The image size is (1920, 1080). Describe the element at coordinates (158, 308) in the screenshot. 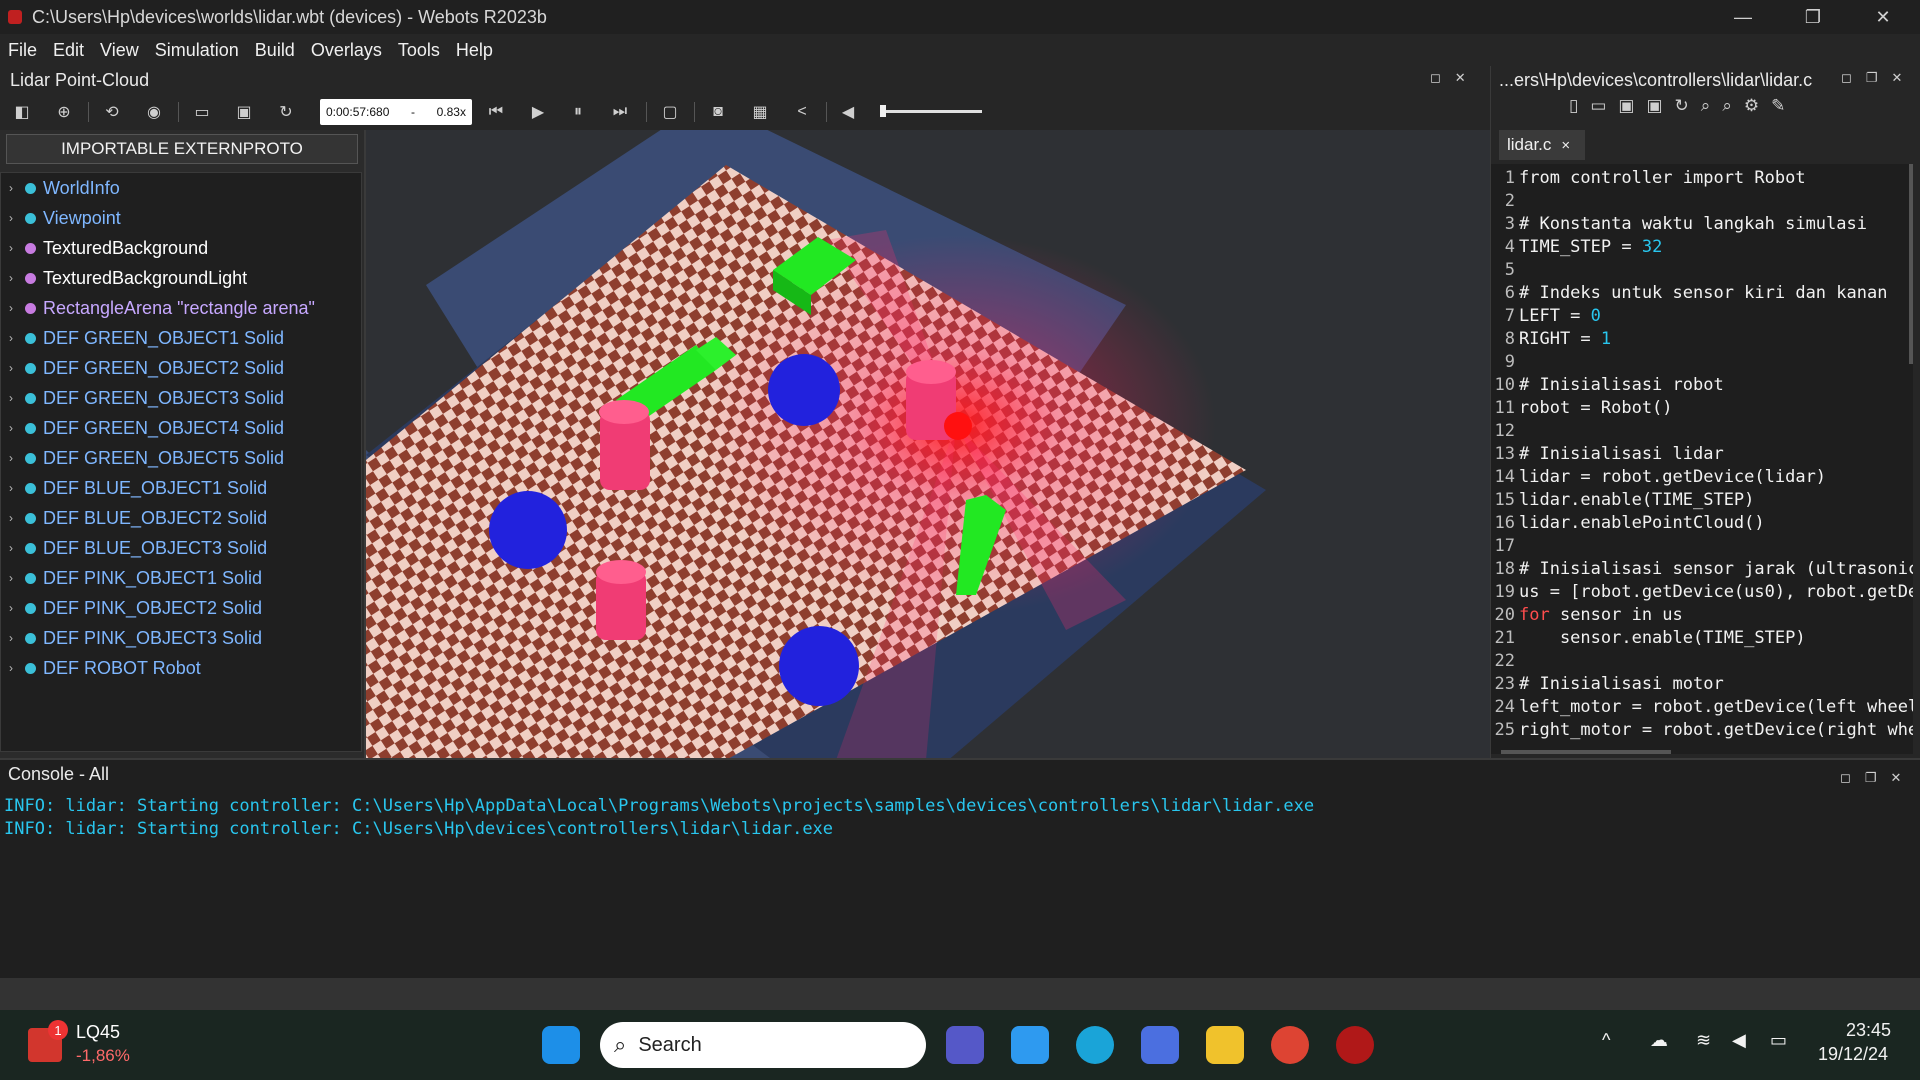

I see `scene-tree-item: › RectangleArena "rectangle arena"` at that location.